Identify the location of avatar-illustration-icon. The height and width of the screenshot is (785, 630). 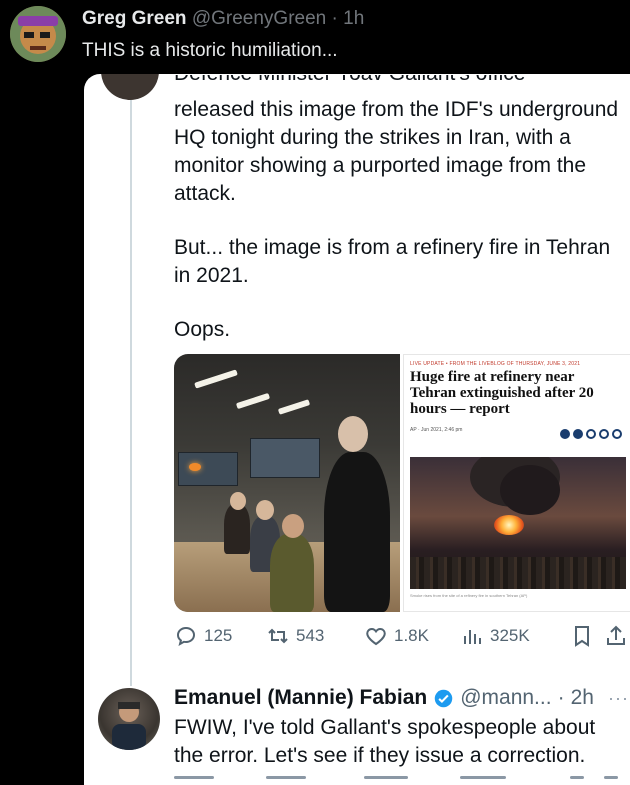
(38, 34).